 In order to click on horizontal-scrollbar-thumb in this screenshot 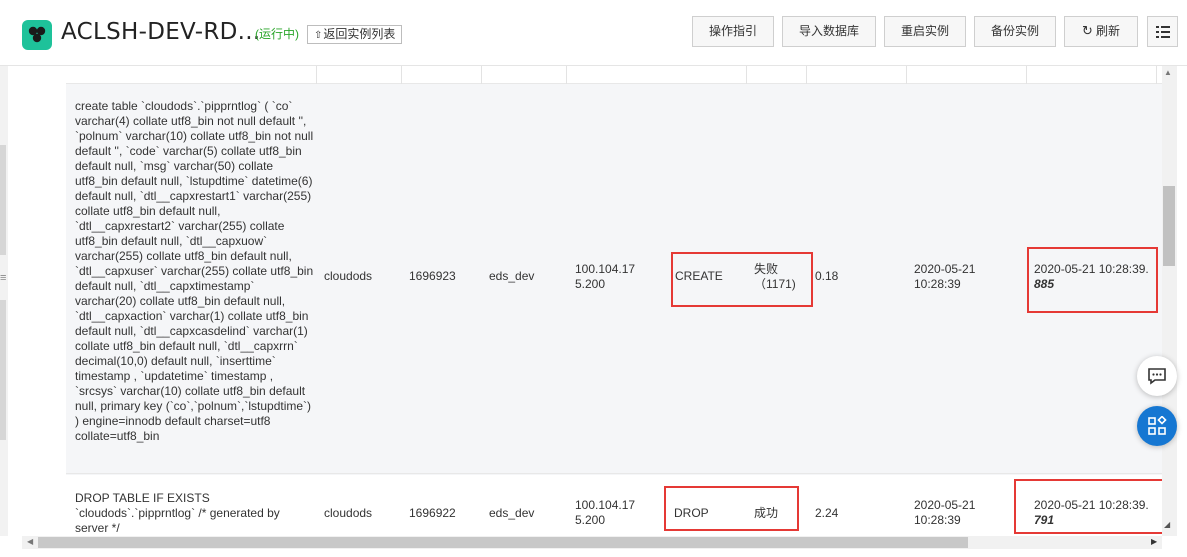, I will do `click(503, 542)`.